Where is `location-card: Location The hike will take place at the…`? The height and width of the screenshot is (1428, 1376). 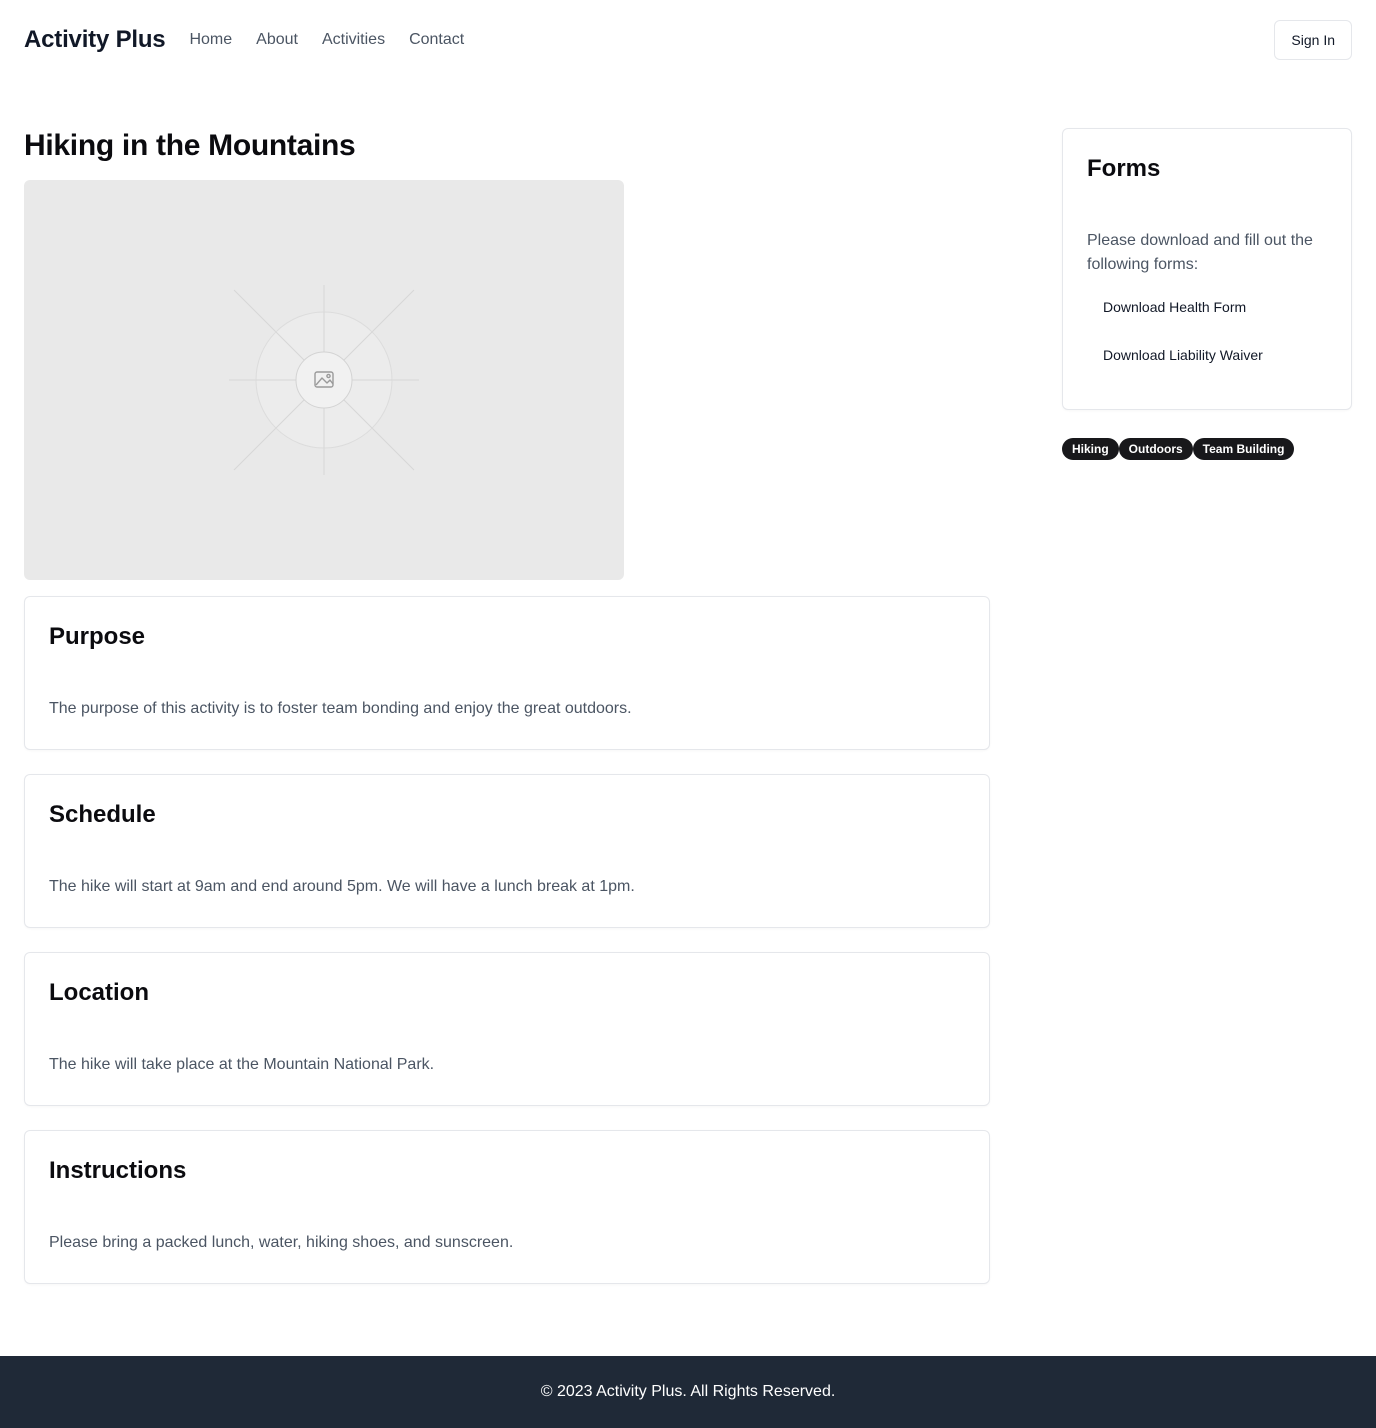
location-card: Location The hike will take place at the… is located at coordinates (507, 1029).